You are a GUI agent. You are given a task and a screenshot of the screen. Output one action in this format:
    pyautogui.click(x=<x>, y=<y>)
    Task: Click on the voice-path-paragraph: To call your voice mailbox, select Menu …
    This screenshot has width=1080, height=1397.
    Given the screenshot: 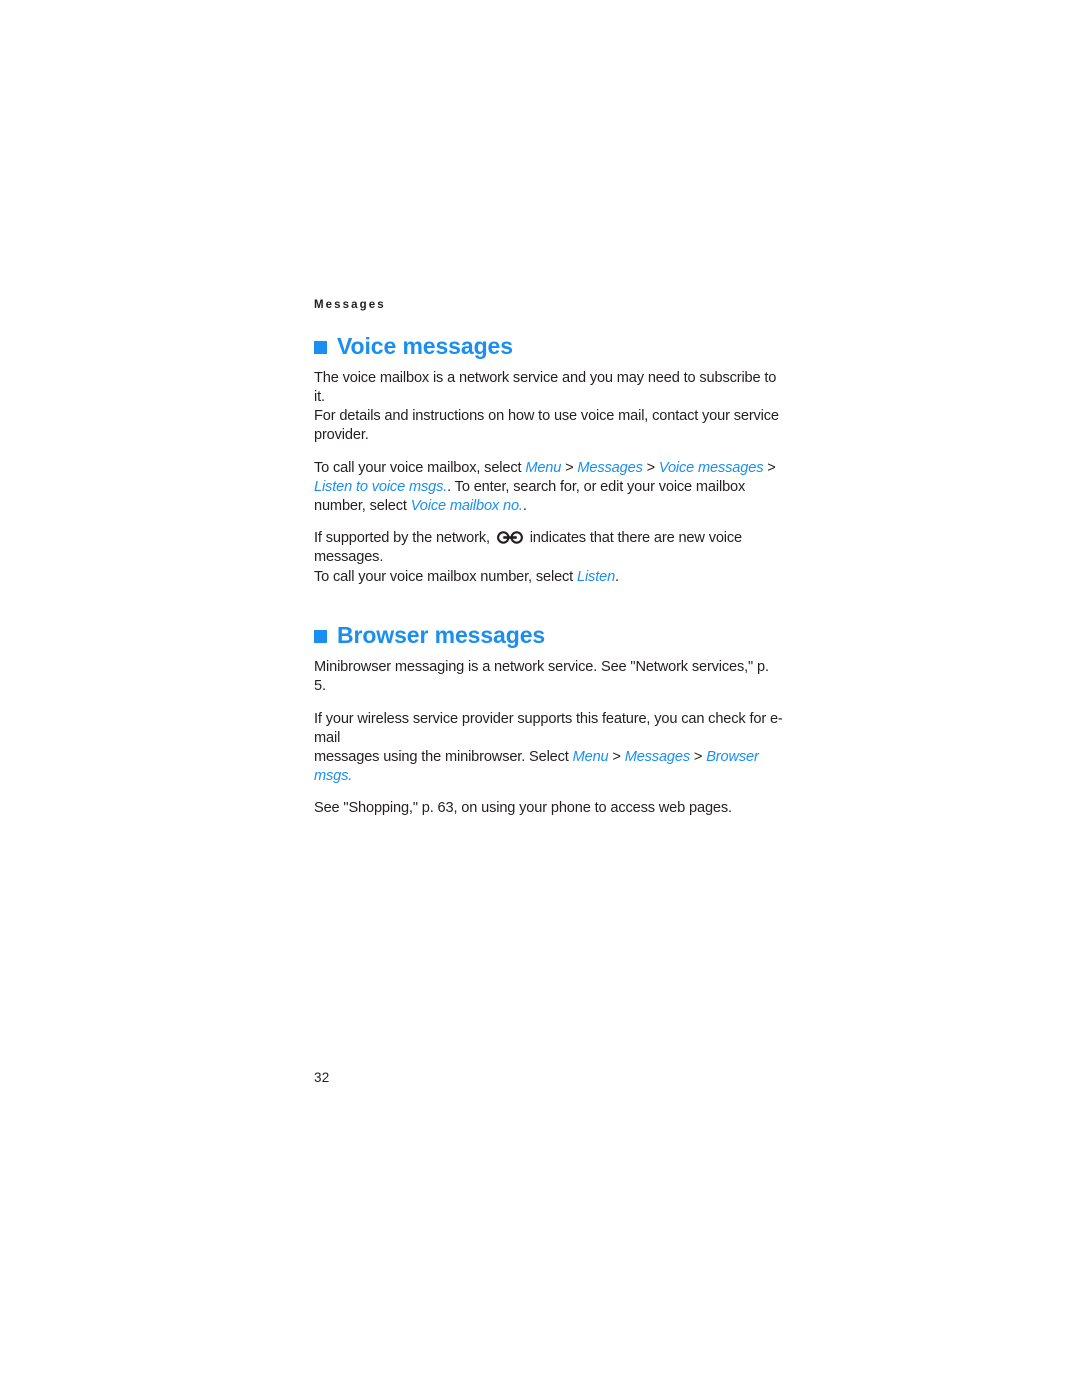 What is the action you would take?
    pyautogui.click(x=549, y=488)
    